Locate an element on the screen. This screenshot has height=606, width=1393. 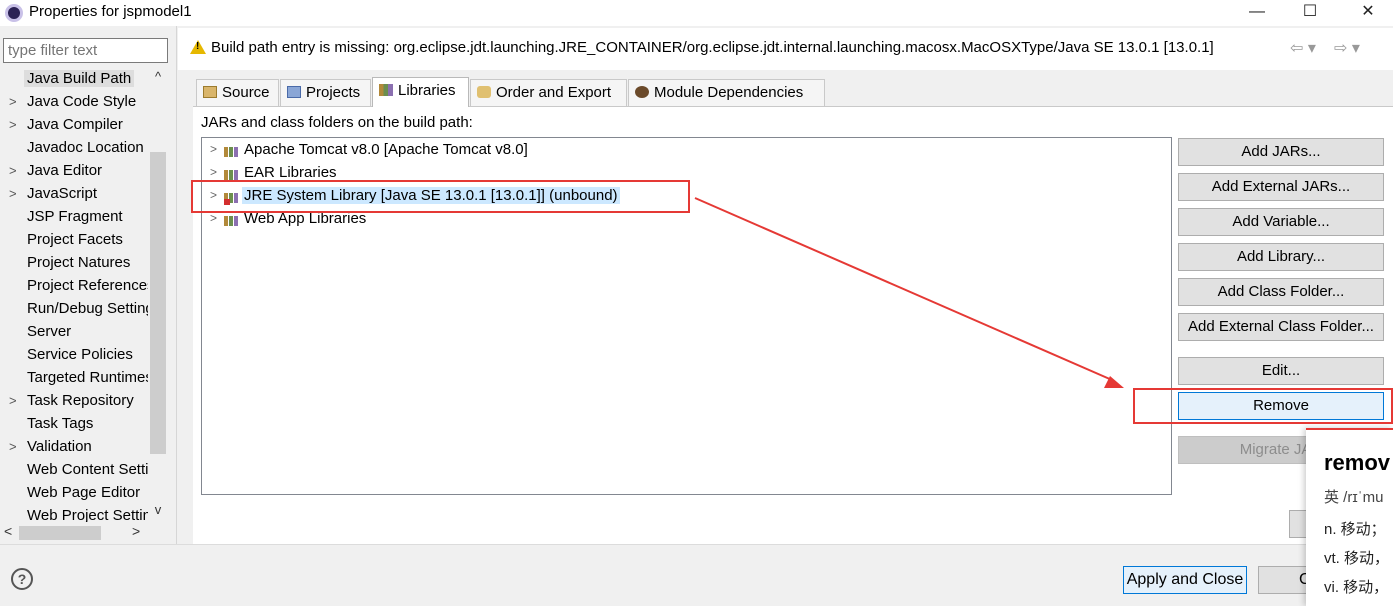
annotation-arrow is located at coordinates (909, 292).